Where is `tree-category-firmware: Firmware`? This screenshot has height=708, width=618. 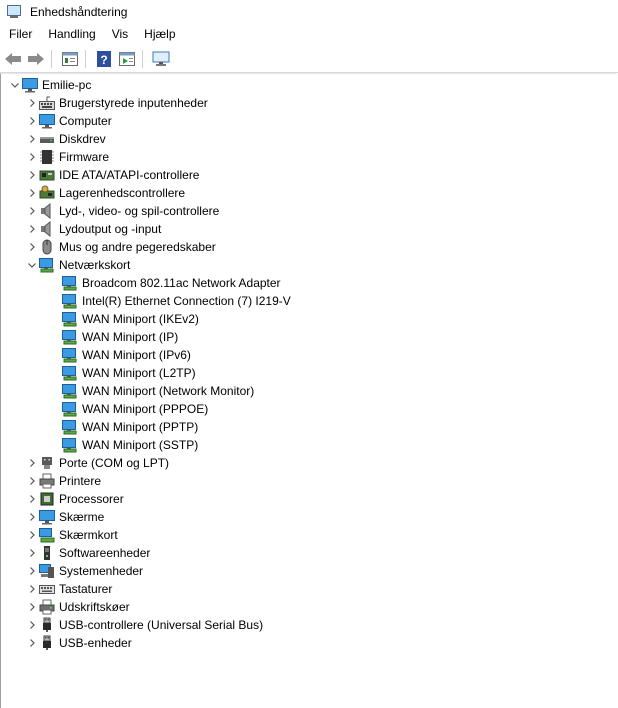 tree-category-firmware: Firmware is located at coordinates (309, 157).